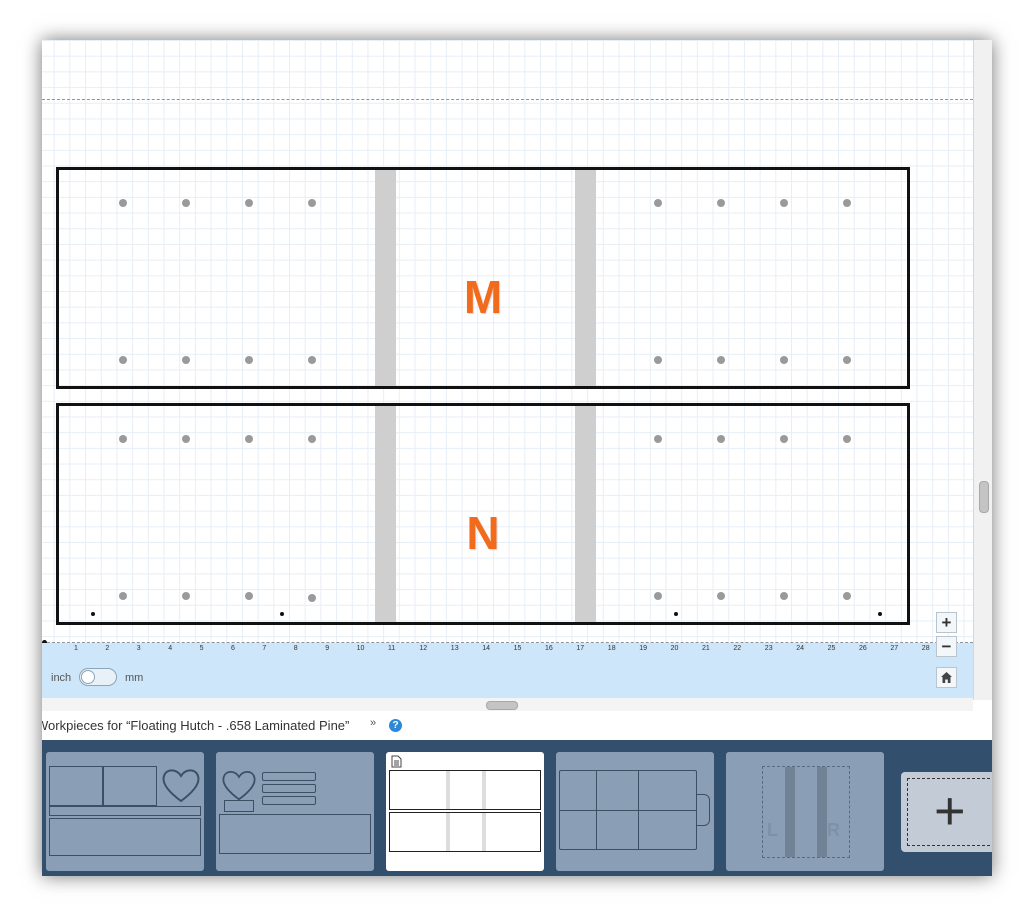 This screenshot has width=1034, height=918. Describe the element at coordinates (295, 648) in the screenshot. I see `ruler-tick-label: 8` at that location.